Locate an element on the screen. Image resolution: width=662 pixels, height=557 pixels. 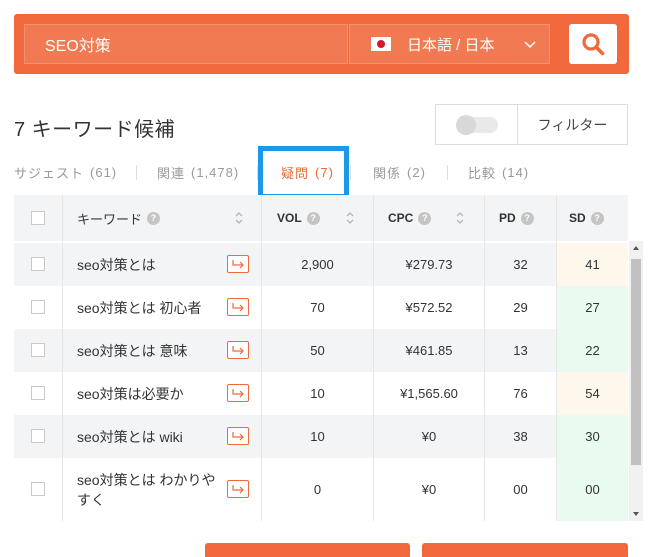
scrollbar-thumb is located at coordinates (636, 362).